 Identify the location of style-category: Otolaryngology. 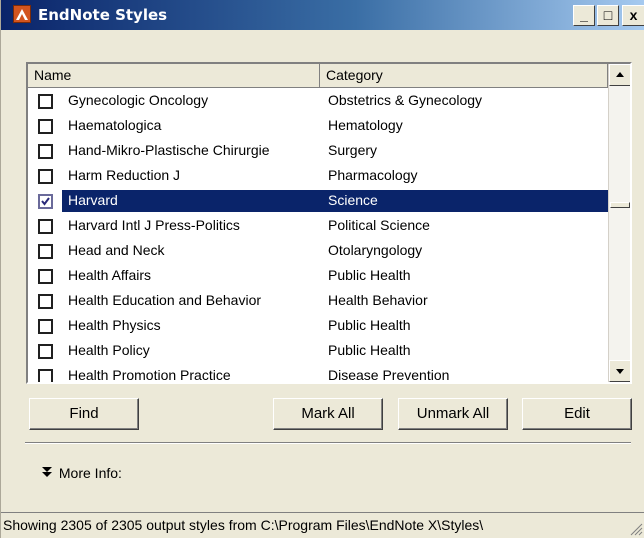
(375, 250).